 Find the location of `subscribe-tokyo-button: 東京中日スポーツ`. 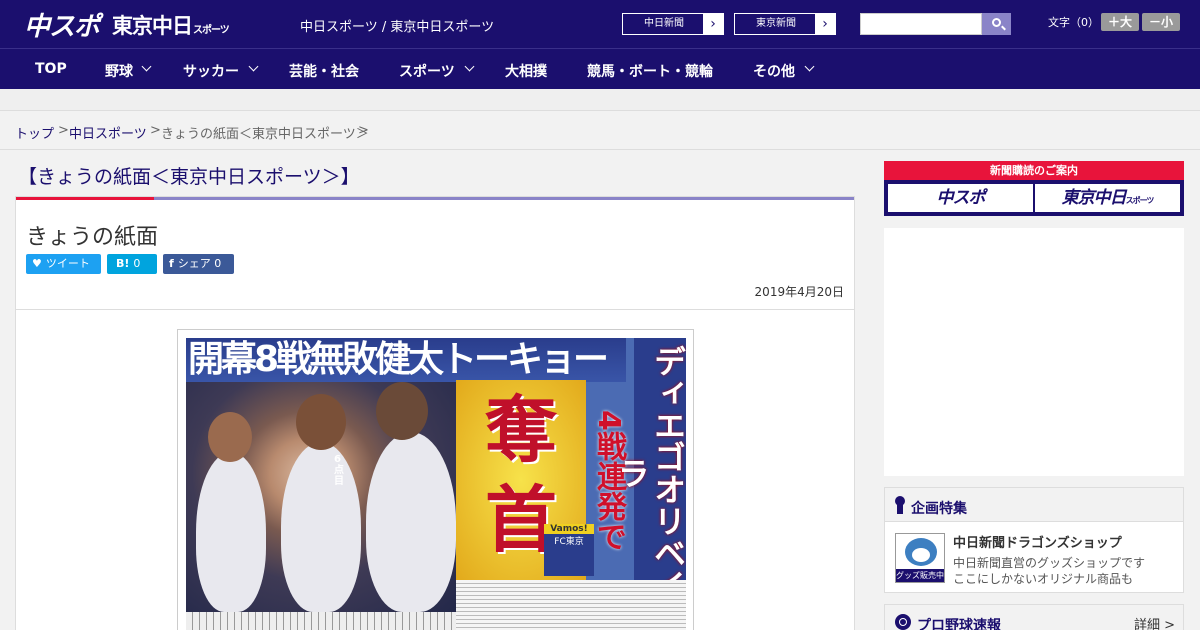

subscribe-tokyo-button: 東京中日スポーツ is located at coordinates (1107, 198).